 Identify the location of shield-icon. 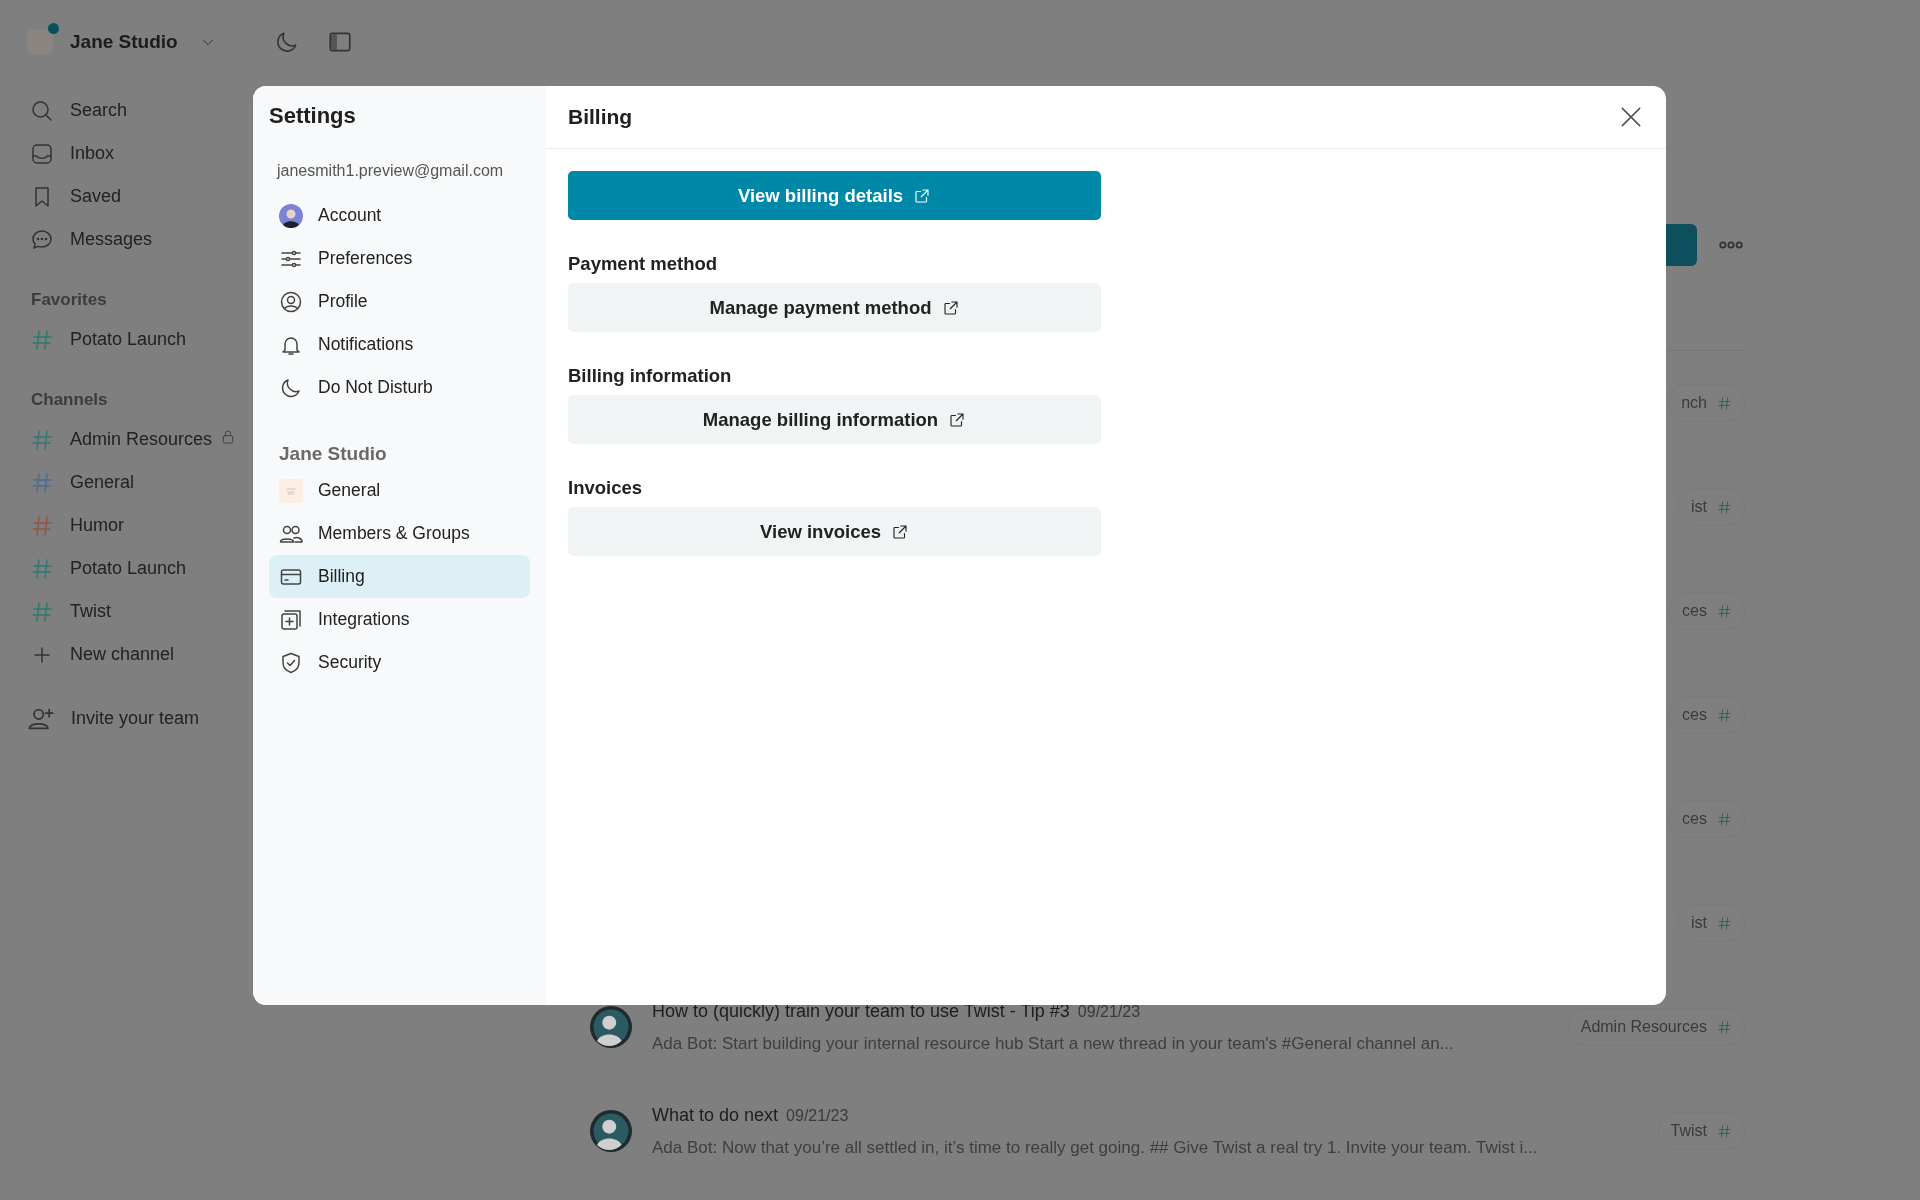
(291, 662).